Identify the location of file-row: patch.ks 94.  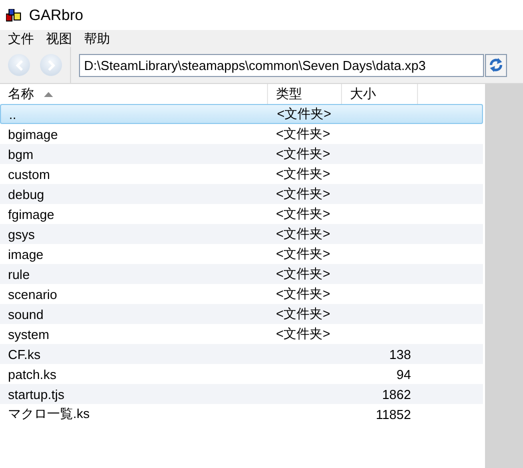
(241, 374).